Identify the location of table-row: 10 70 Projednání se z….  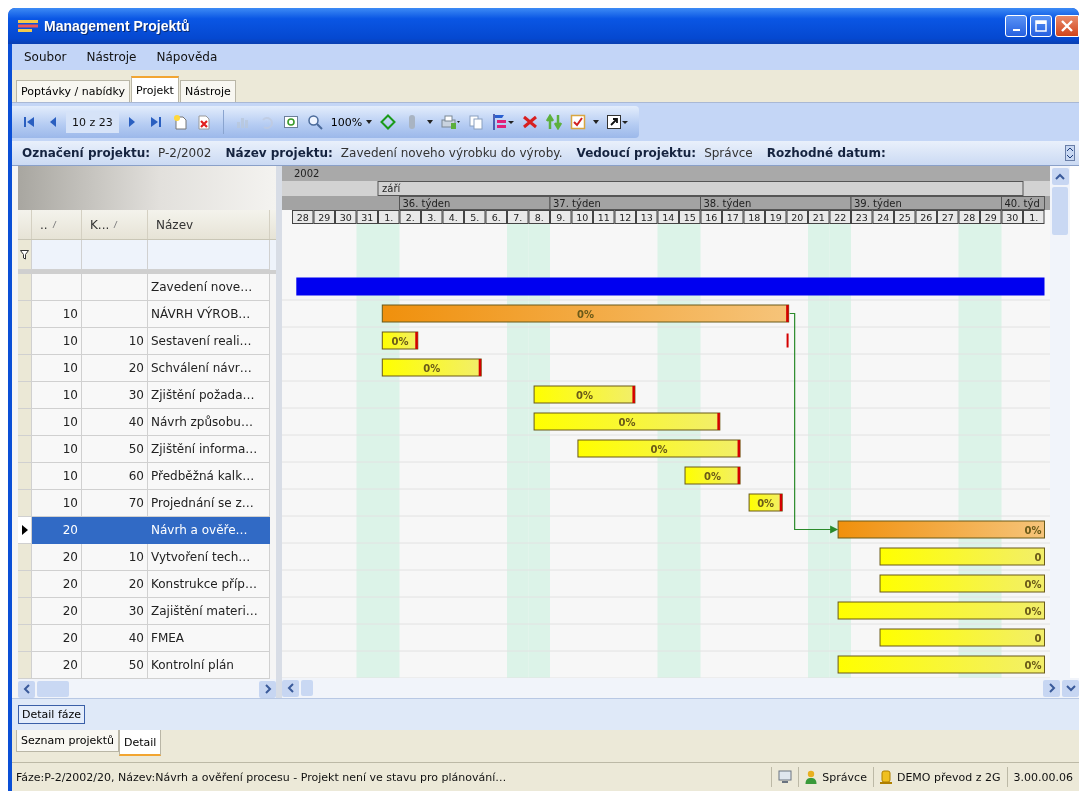
(147, 503).